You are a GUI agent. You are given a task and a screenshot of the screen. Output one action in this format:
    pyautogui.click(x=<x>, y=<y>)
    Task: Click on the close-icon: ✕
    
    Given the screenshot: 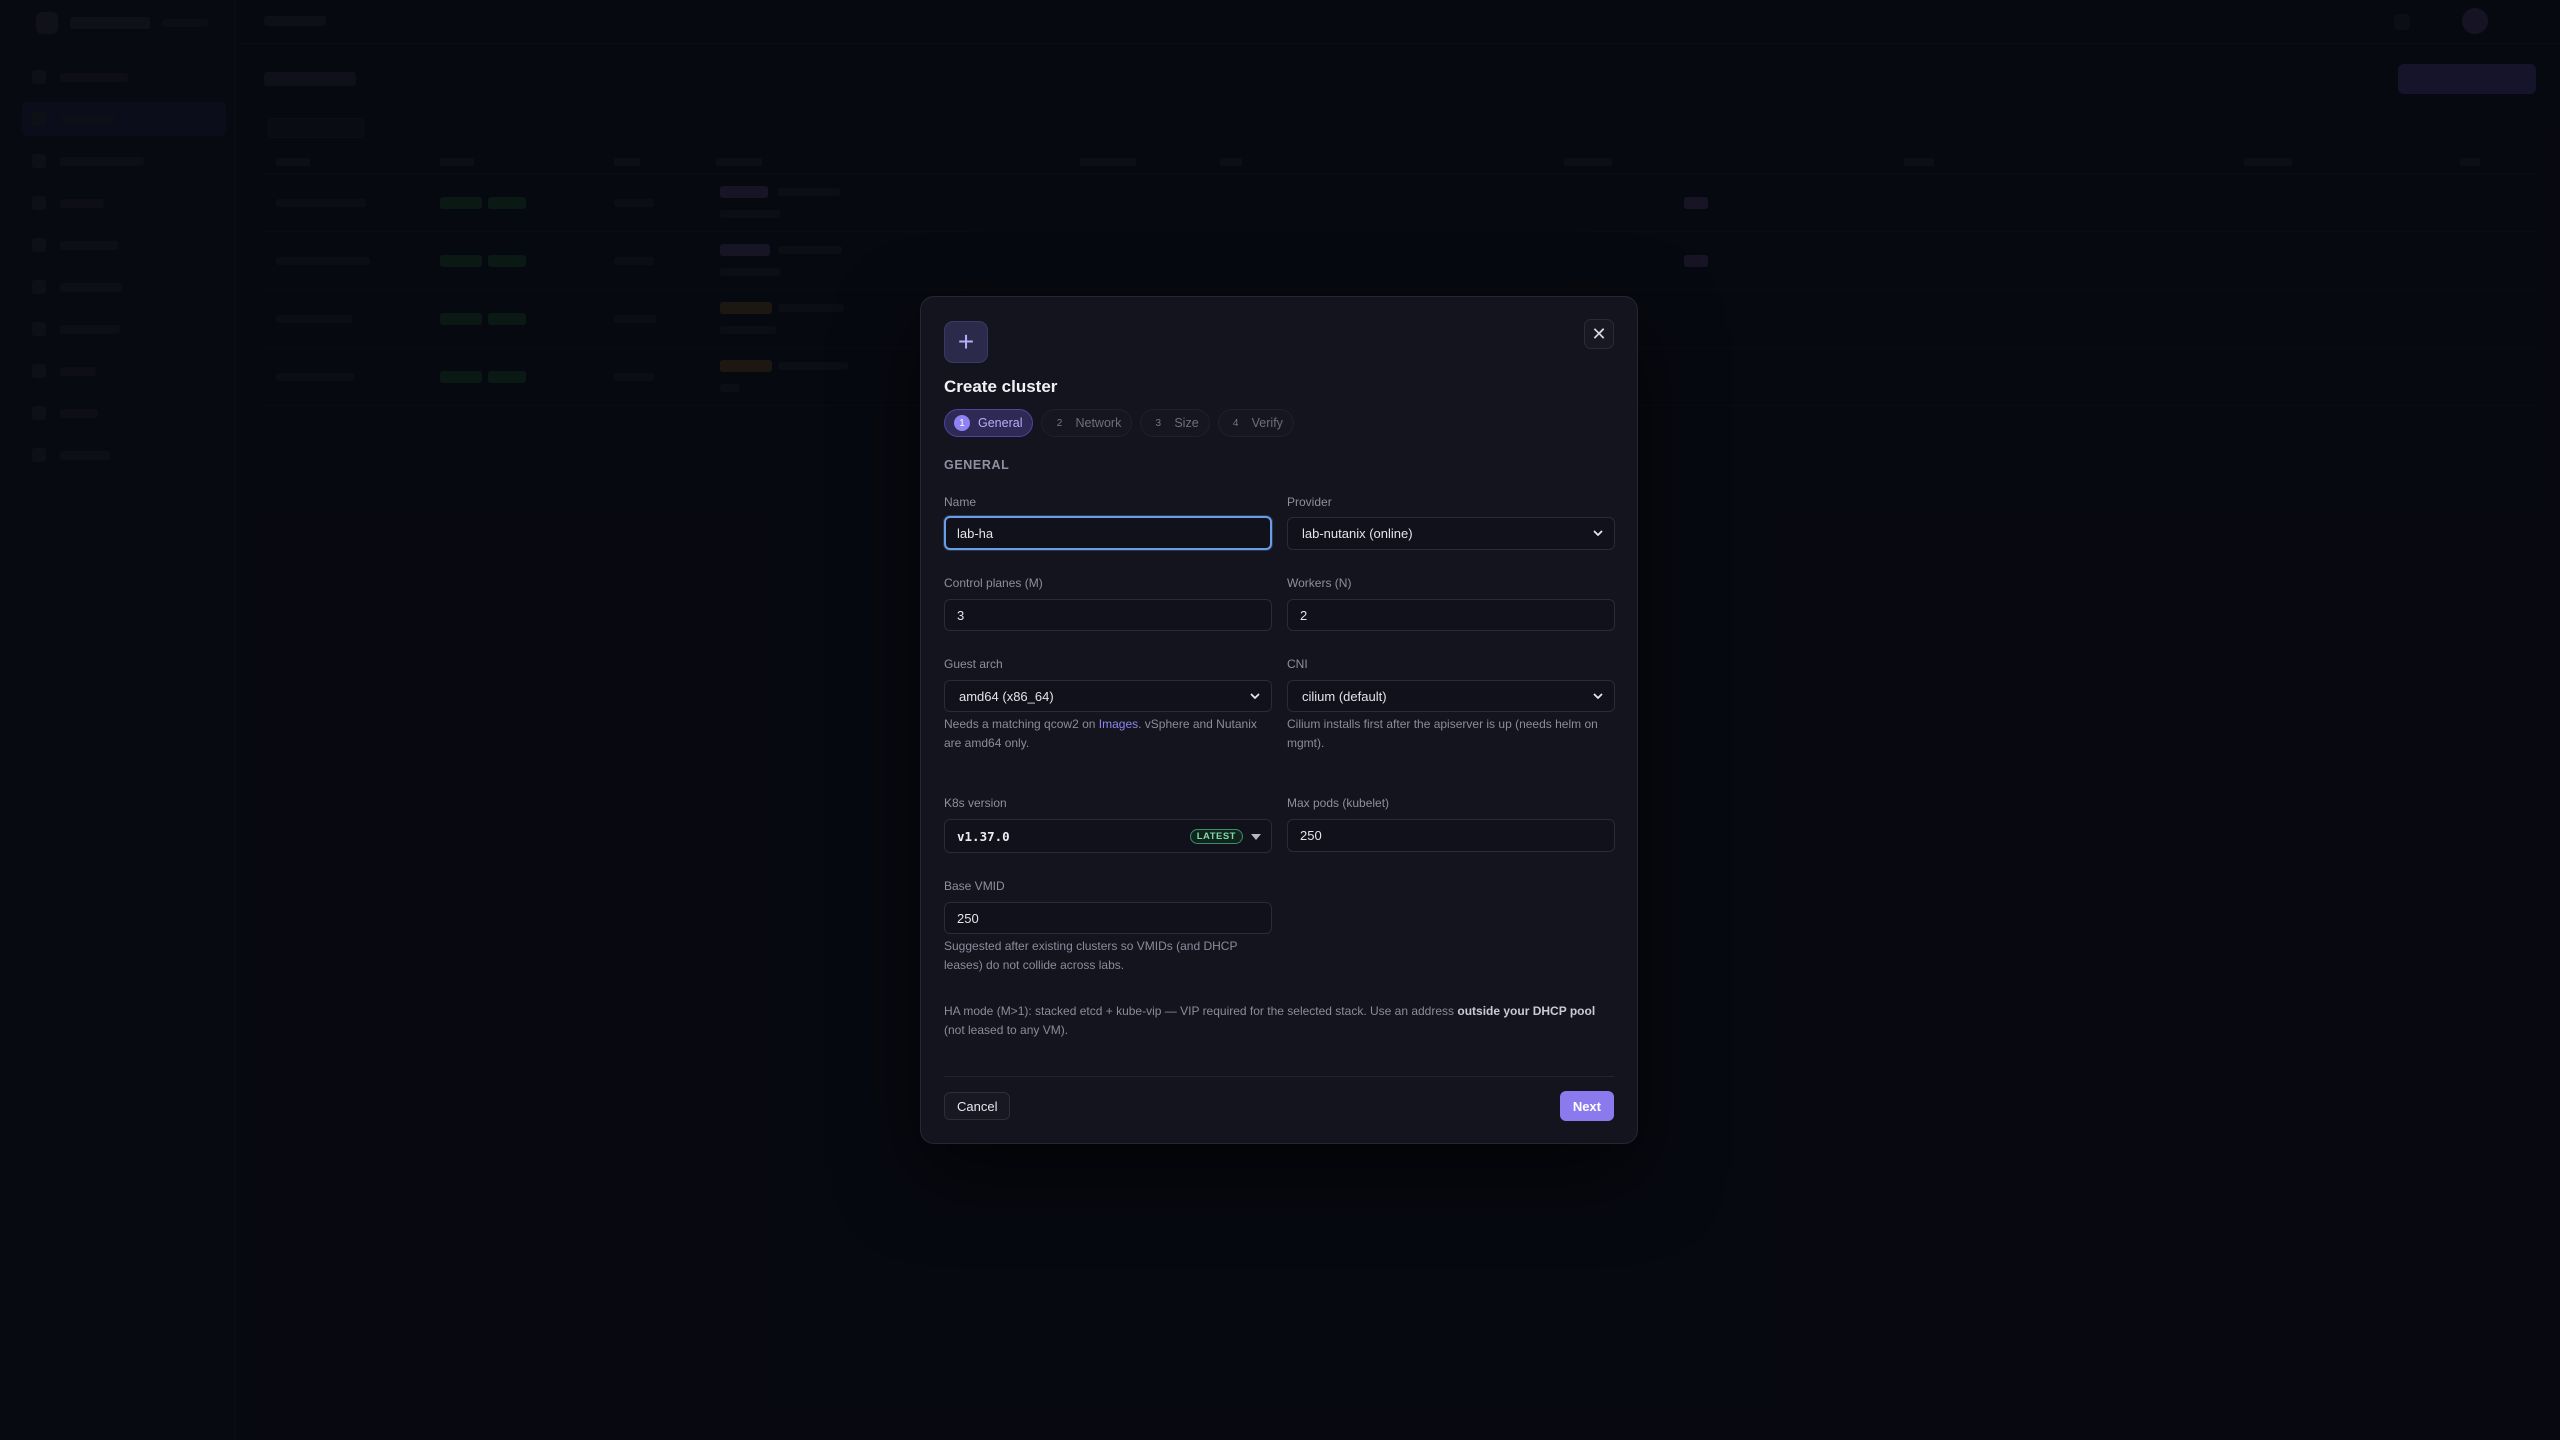 What is the action you would take?
    pyautogui.click(x=1599, y=333)
    